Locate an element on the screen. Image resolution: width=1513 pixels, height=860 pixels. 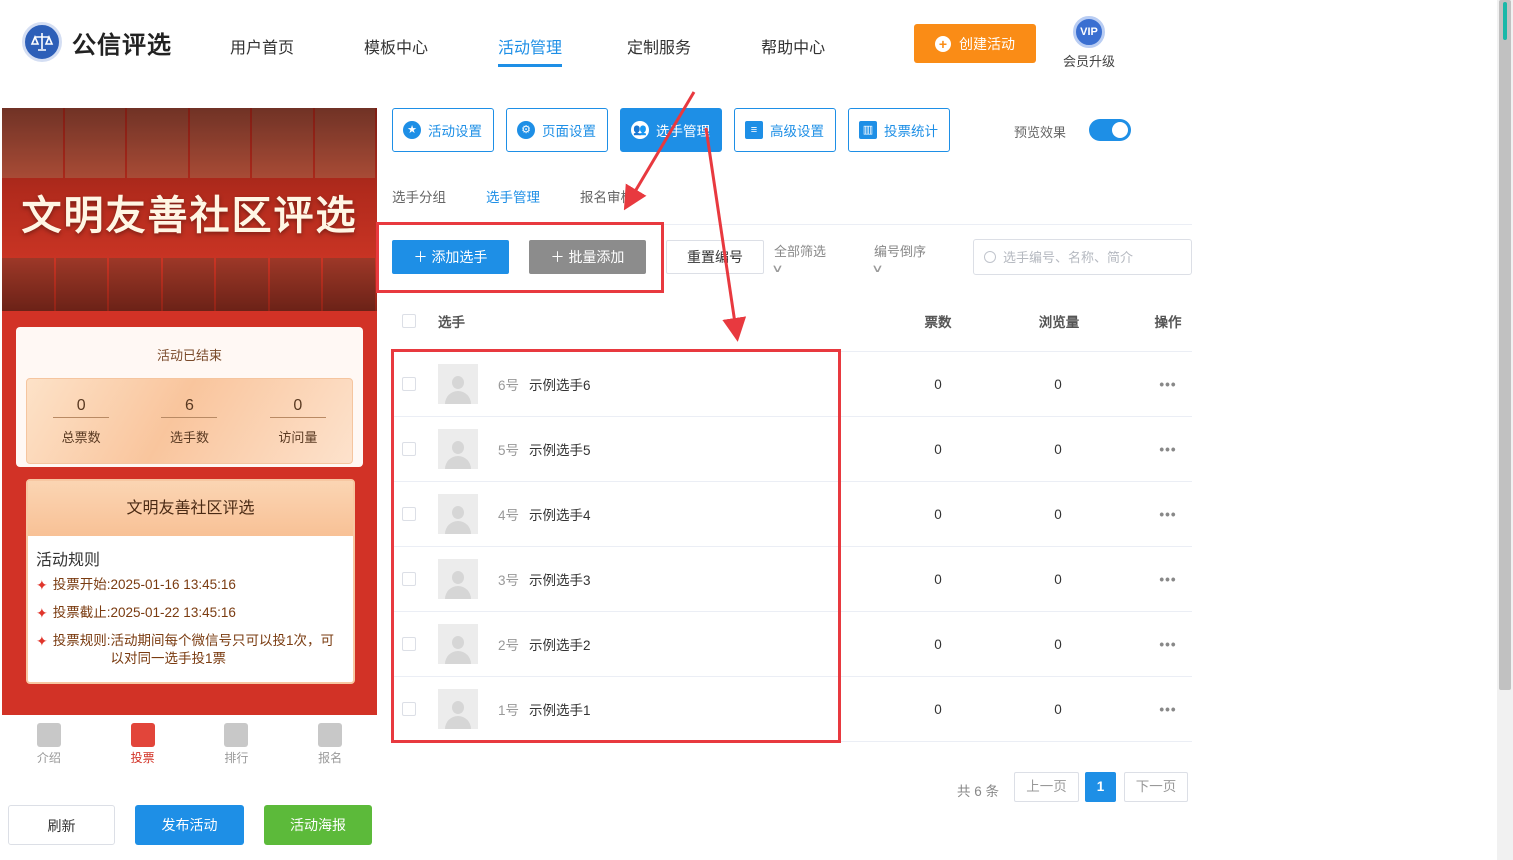
tab-label: 报名 is located at coordinates (330, 758).